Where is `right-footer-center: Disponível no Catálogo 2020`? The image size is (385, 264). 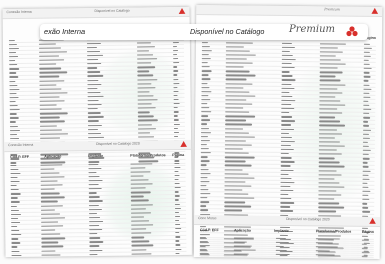 right-footer-center: Disponível no Catálogo 2020 is located at coordinates (308, 219).